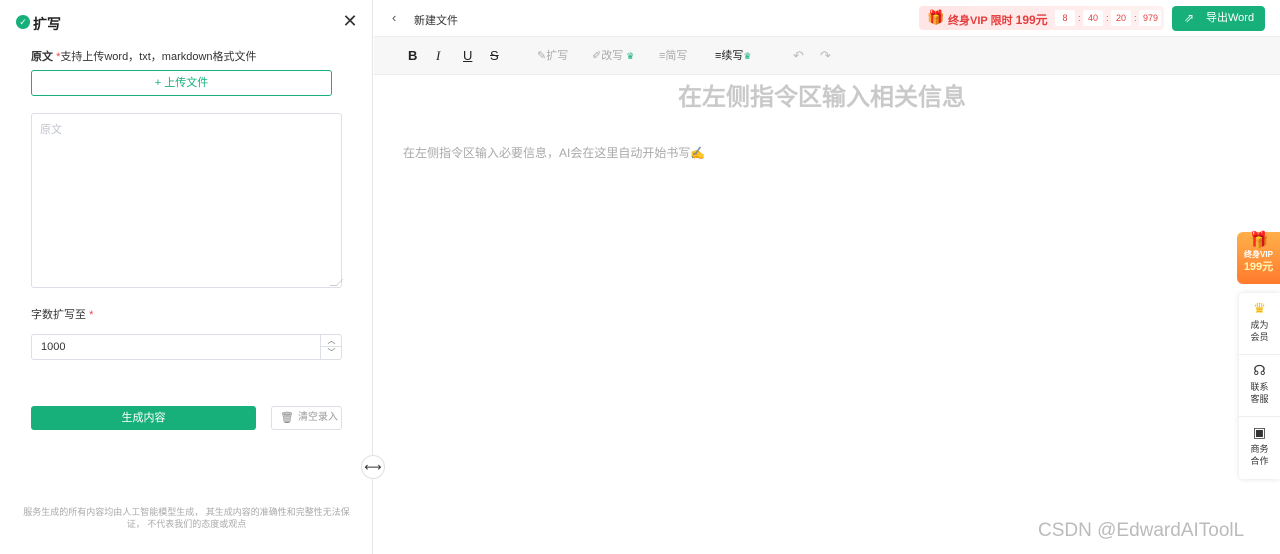  Describe the element at coordinates (438, 56) in the screenshot. I see `italic-button: I` at that location.